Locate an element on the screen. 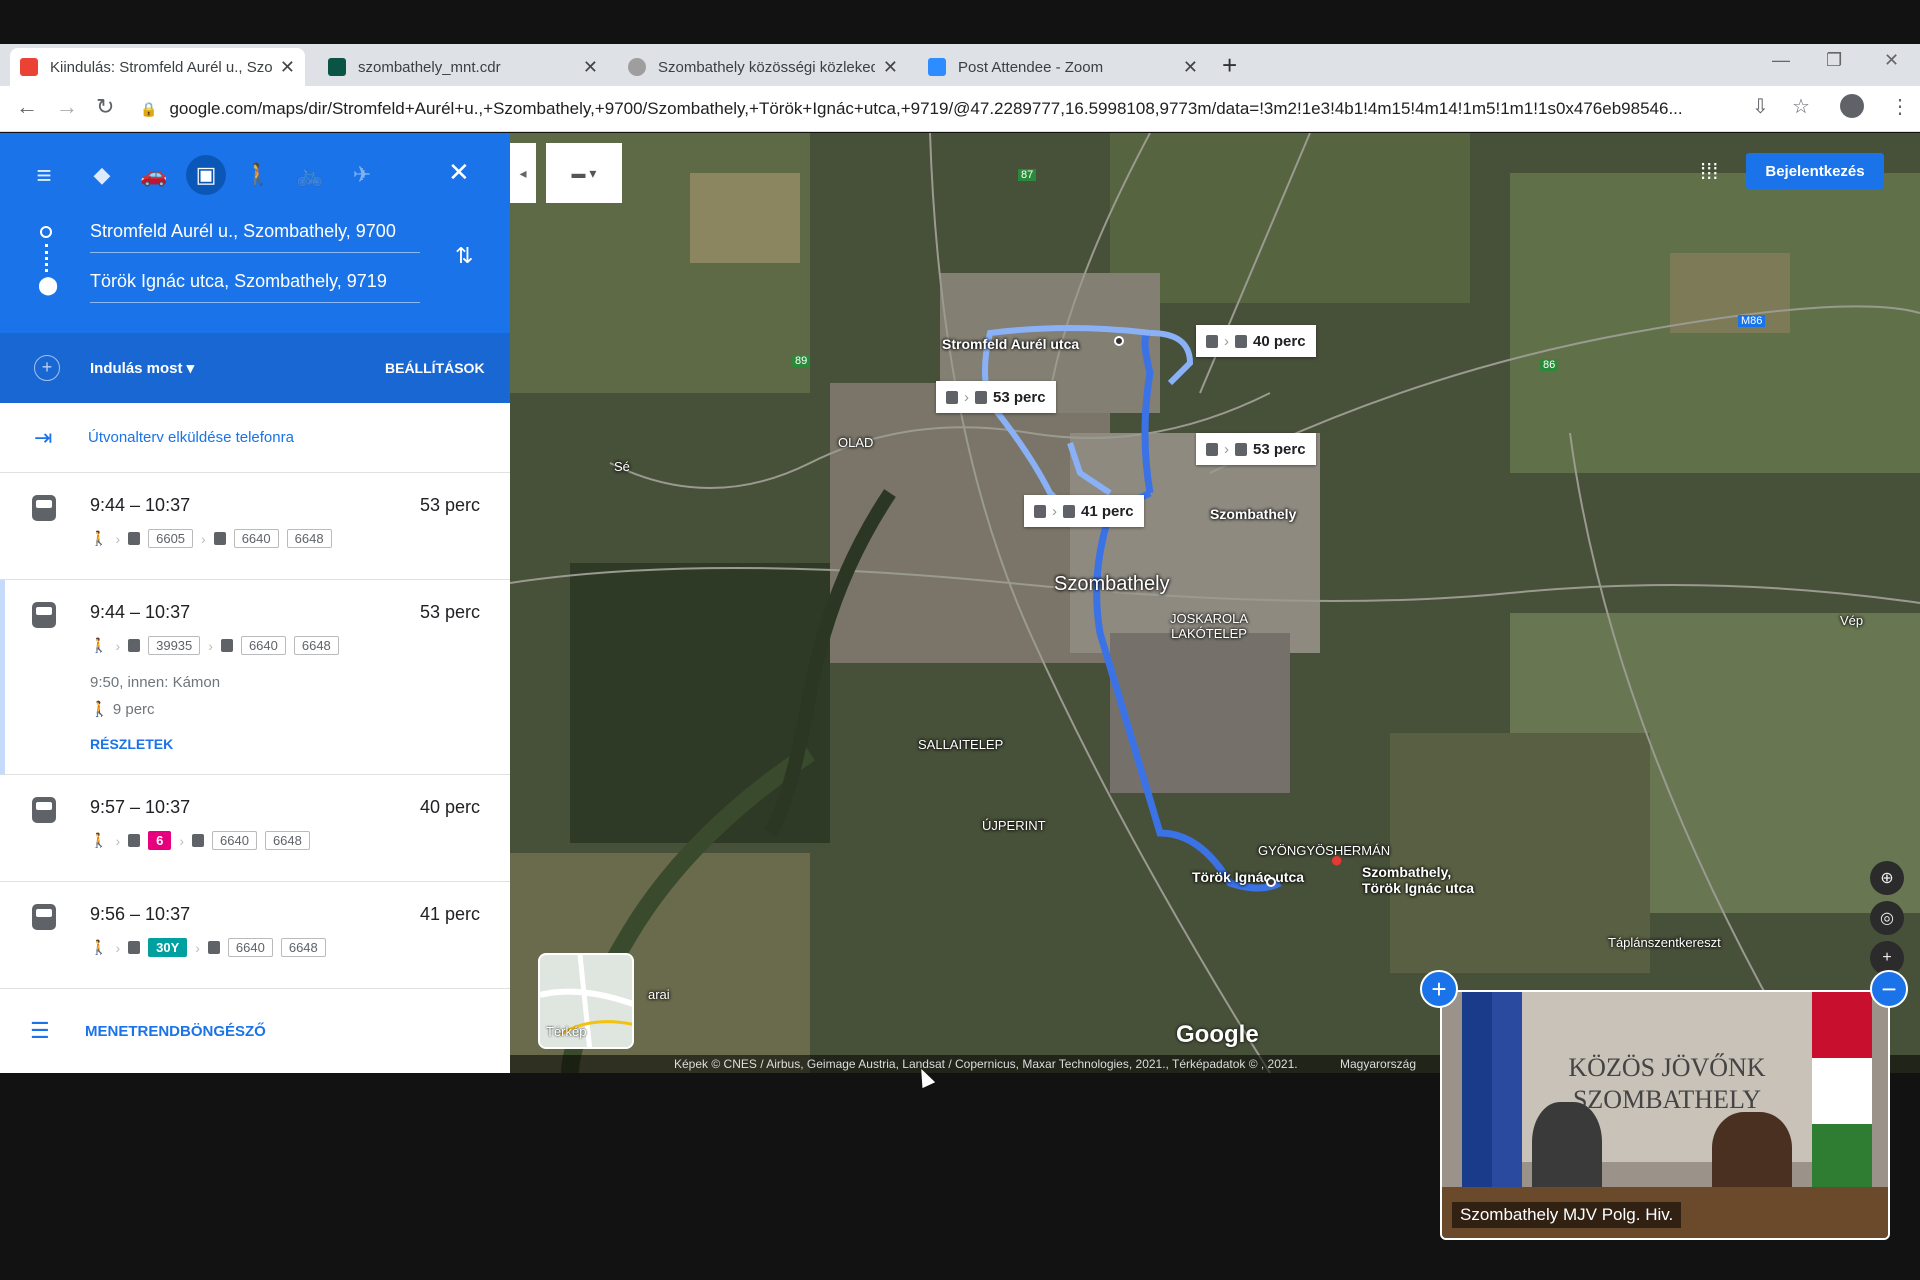 The height and width of the screenshot is (1280, 1920). send-to-phone-label: Útvonalterv elküldése telefonra is located at coordinates (191, 437).